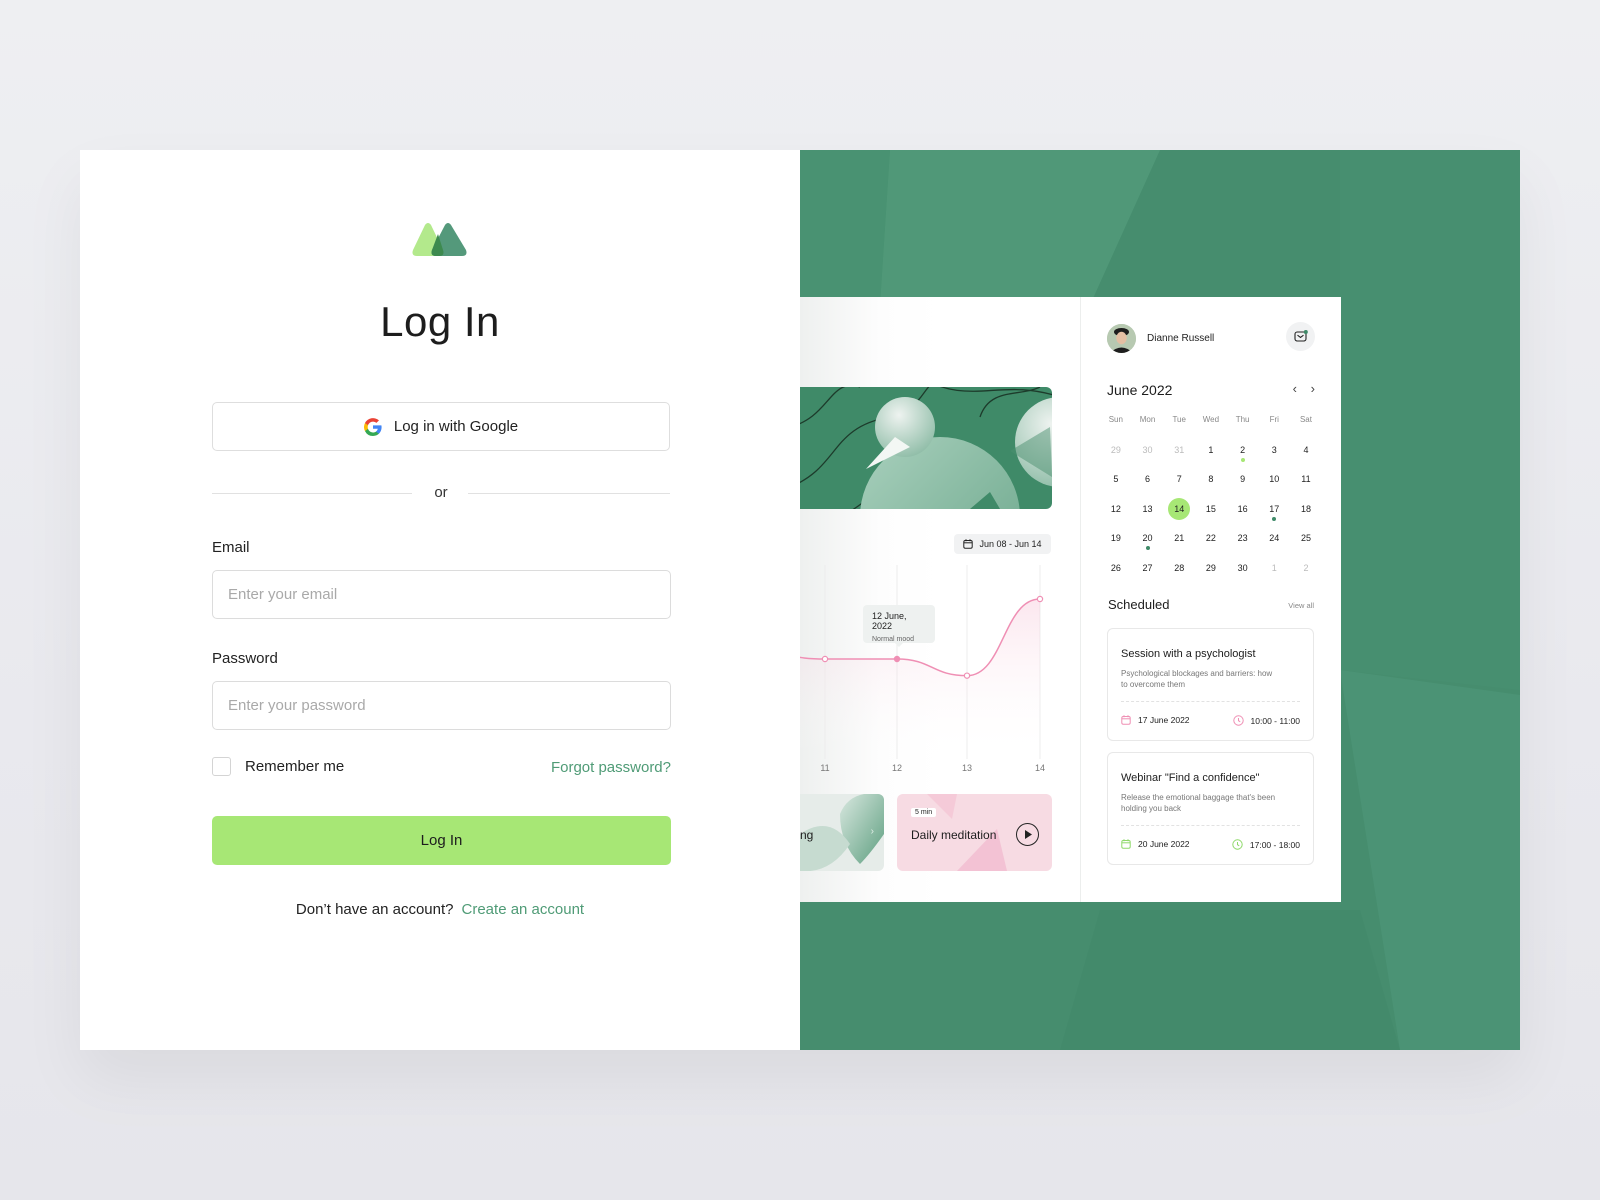 Image resolution: width=1600 pixels, height=1200 pixels. I want to click on password-field, so click(441, 705).